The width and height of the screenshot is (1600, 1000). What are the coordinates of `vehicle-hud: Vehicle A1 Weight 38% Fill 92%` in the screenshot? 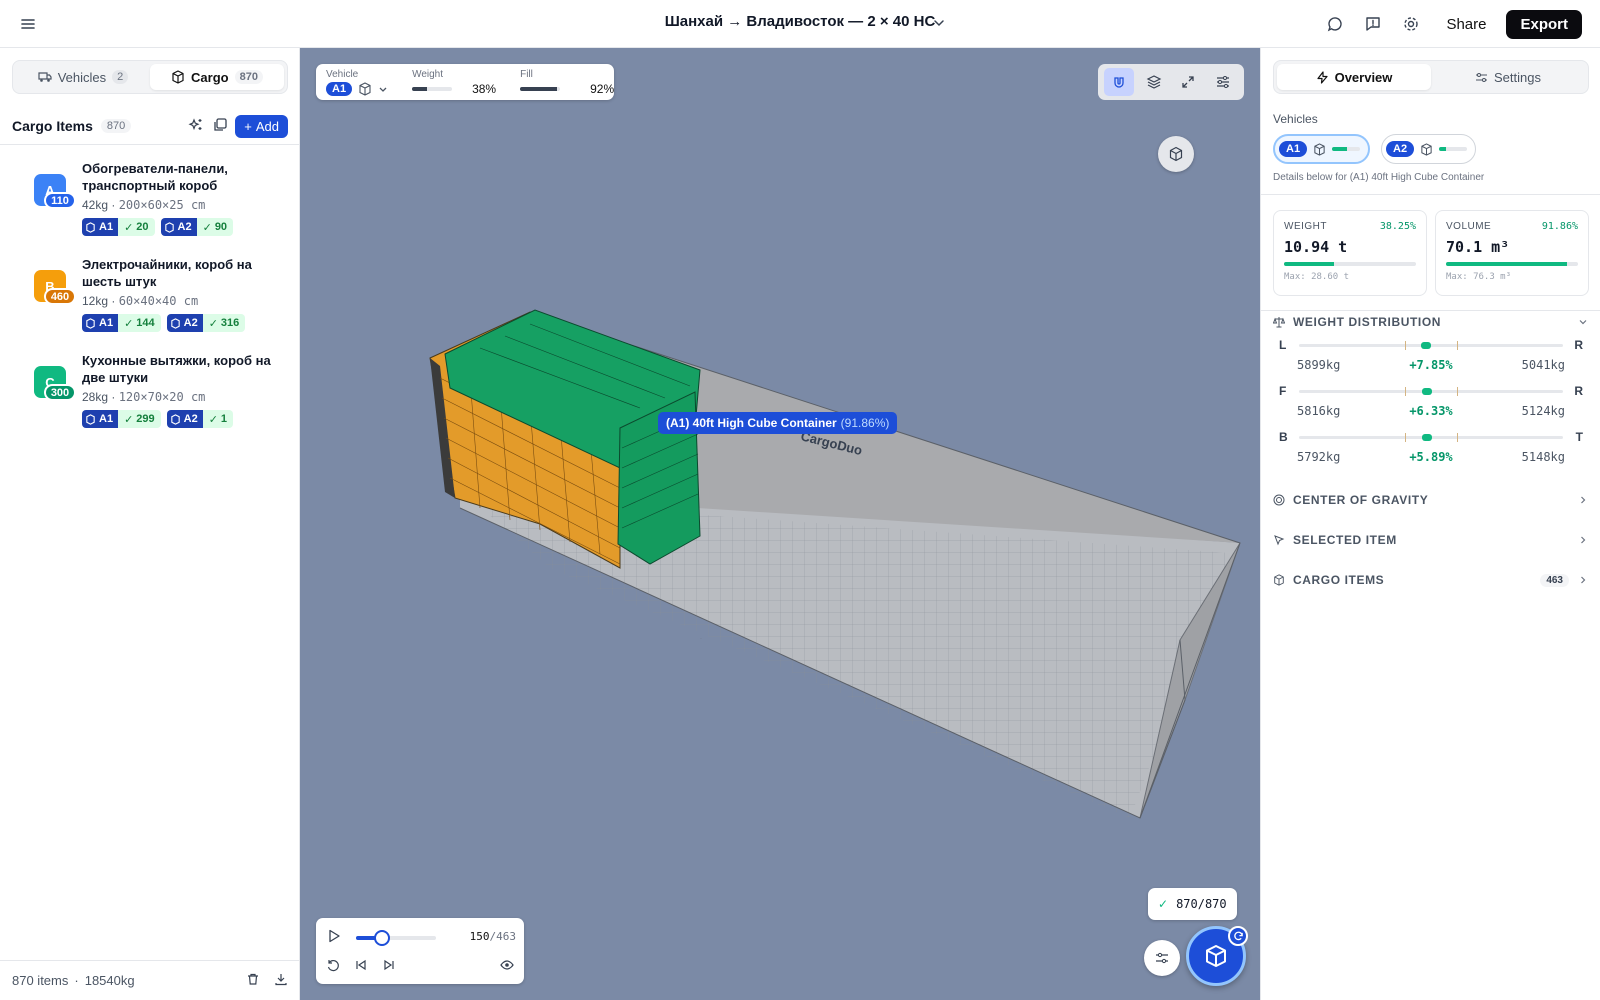 It's located at (465, 82).